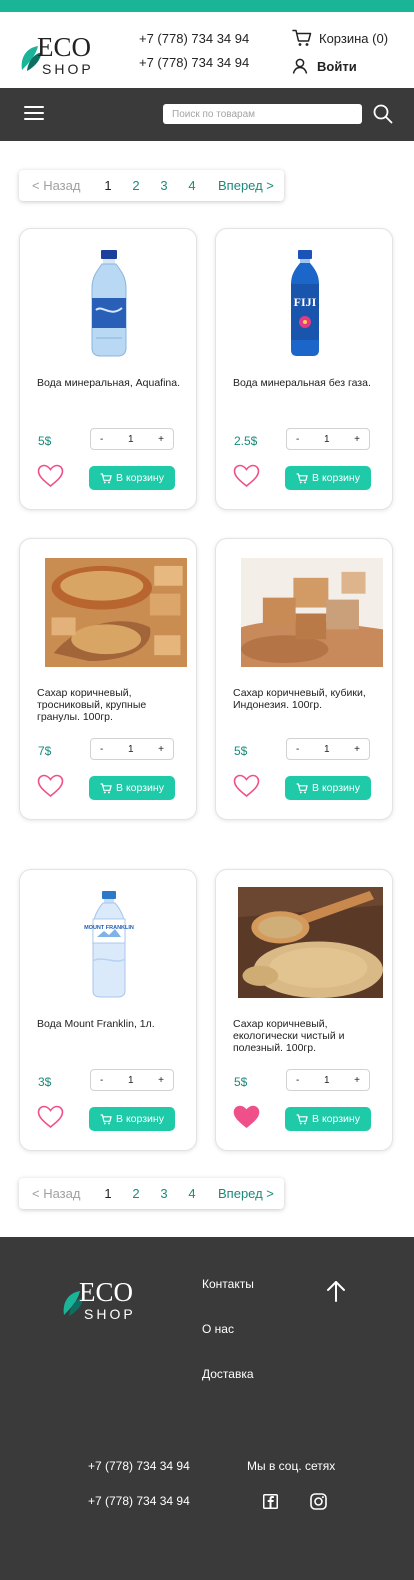  Describe the element at coordinates (337, 66) in the screenshot. I see `login-label: Войти` at that location.